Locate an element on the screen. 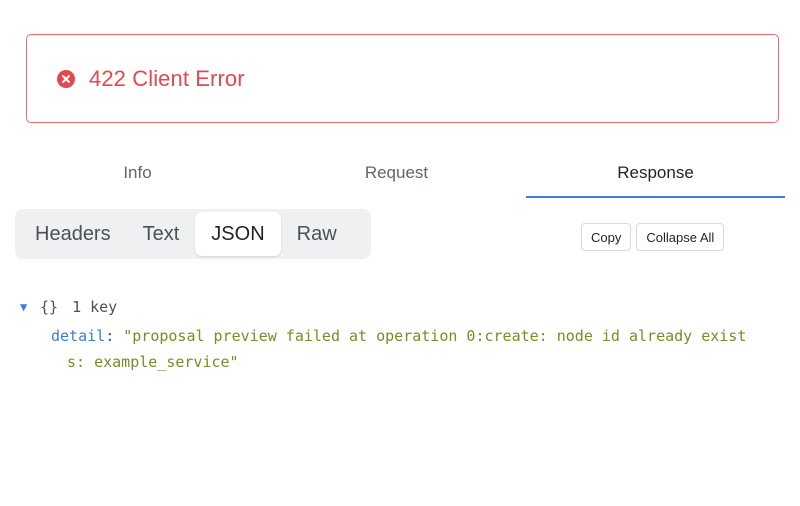 This screenshot has width=800, height=506. main-tabs: Info Request Response is located at coordinates (396, 174).